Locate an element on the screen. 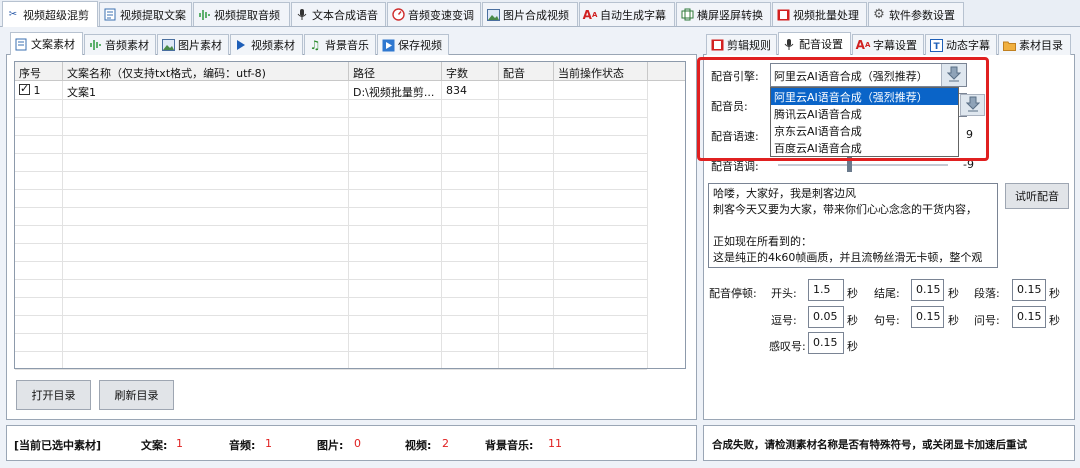 The height and width of the screenshot is (468, 1080). status-value-text: 1 is located at coordinates (179, 443).